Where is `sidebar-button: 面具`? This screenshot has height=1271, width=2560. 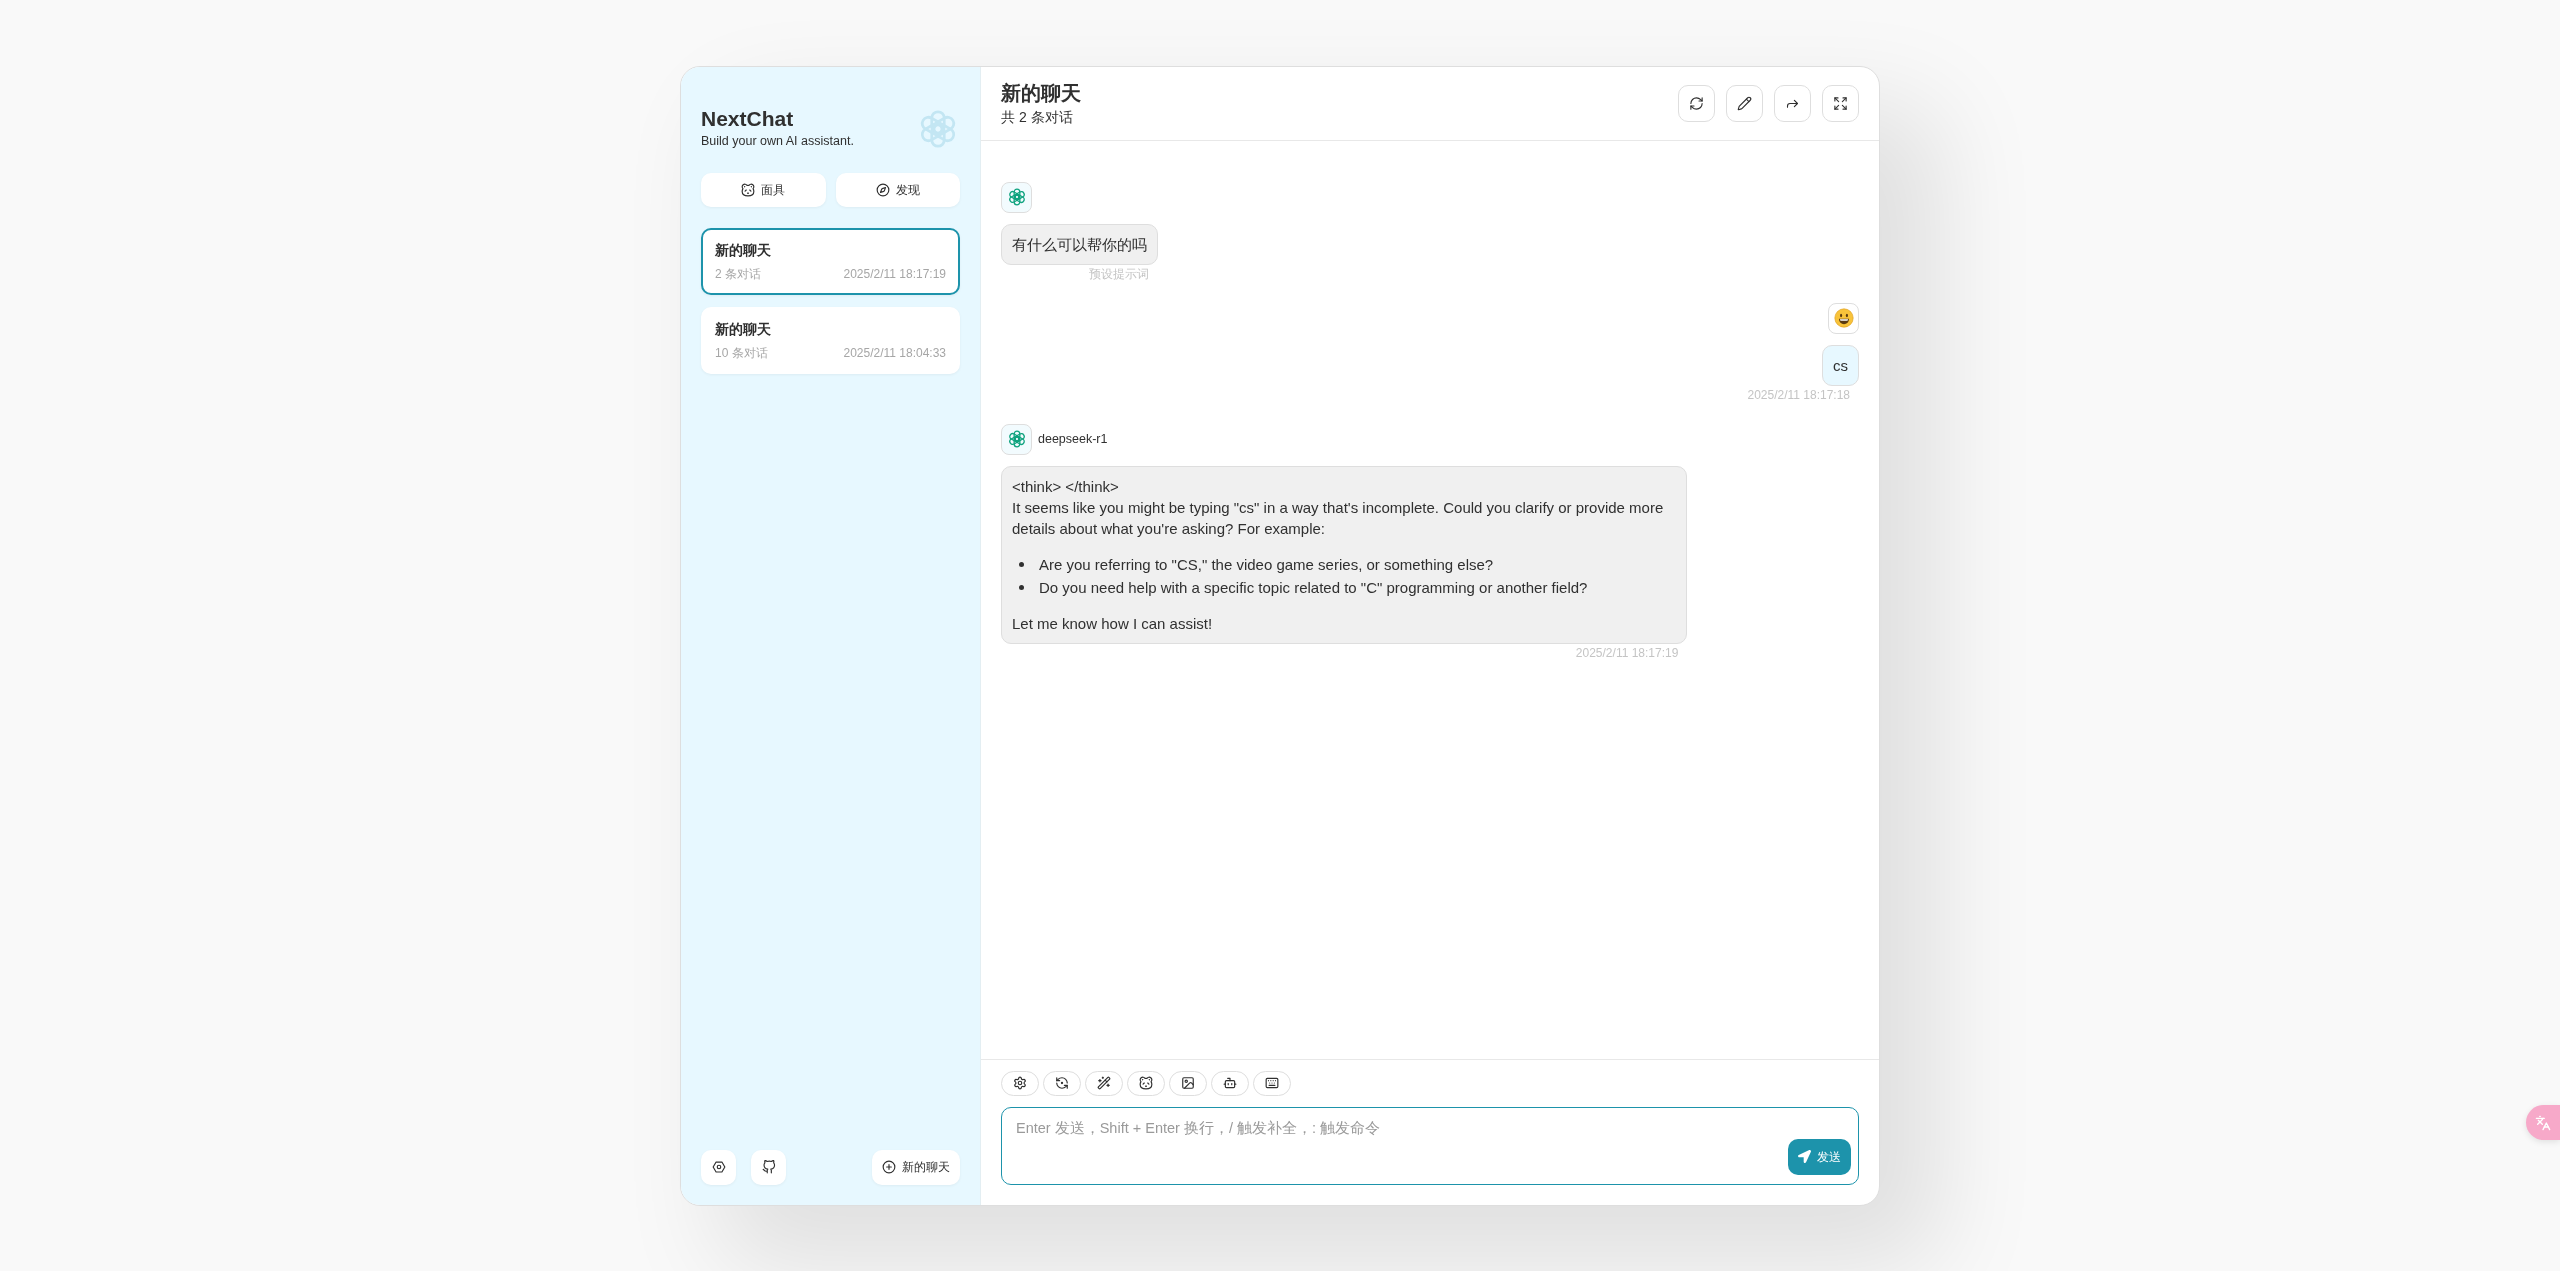
sidebar-button: 面具 is located at coordinates (763, 189).